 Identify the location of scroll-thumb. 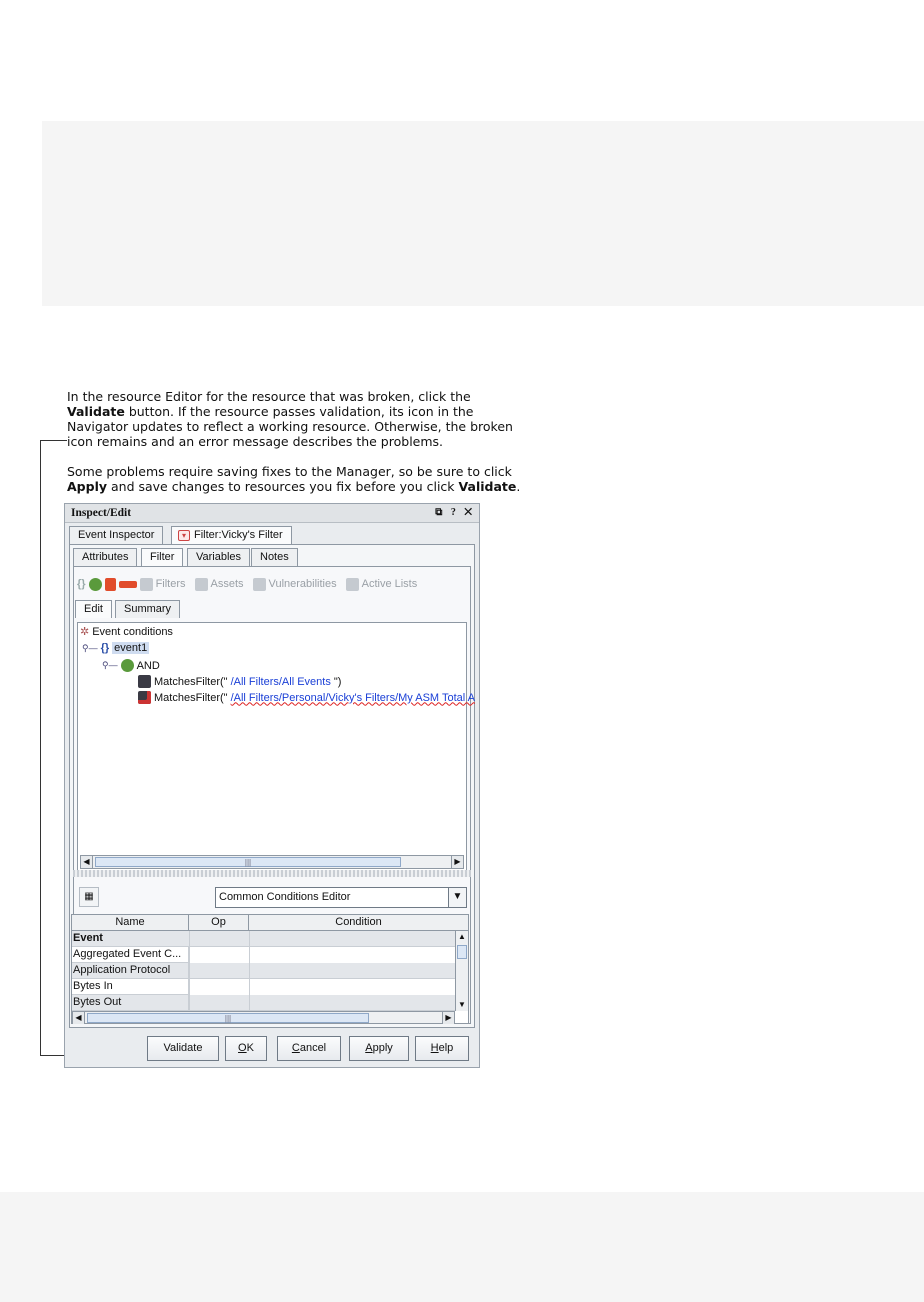
(462, 952).